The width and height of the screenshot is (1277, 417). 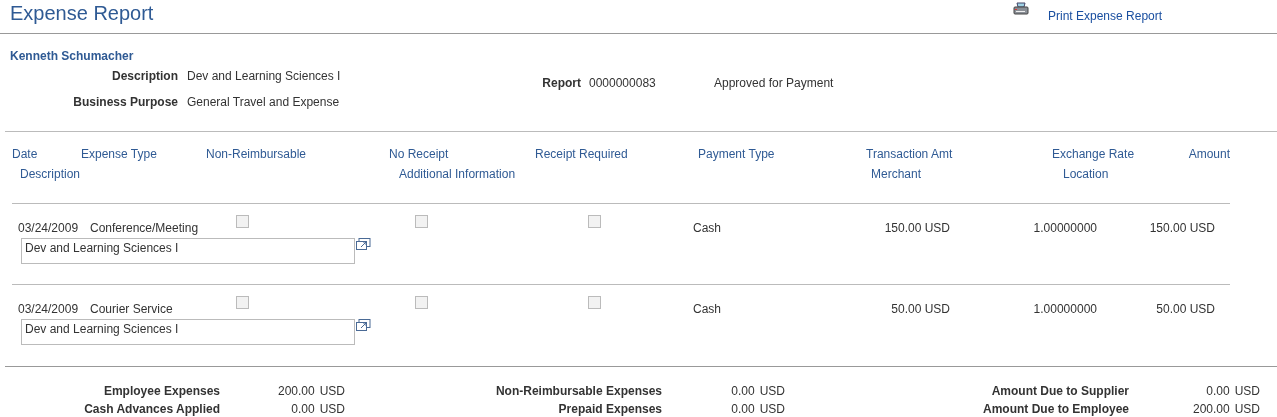 What do you see at coordinates (967, 185) in the screenshot?
I see `column-header: Merchant` at bounding box center [967, 185].